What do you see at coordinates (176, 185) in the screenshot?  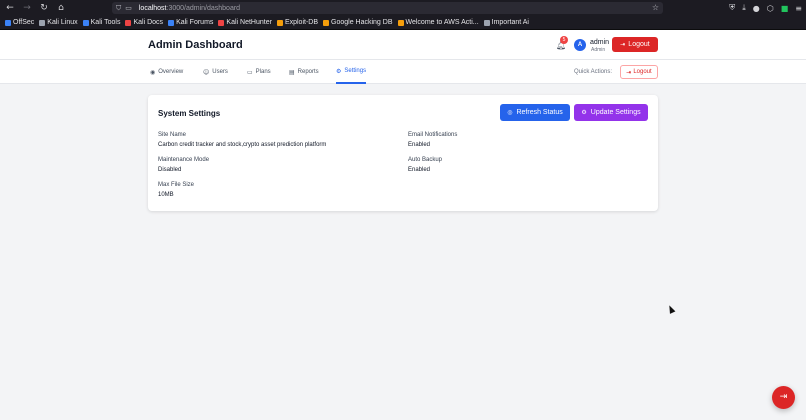 I see `max-file-size-label: Max File Size` at bounding box center [176, 185].